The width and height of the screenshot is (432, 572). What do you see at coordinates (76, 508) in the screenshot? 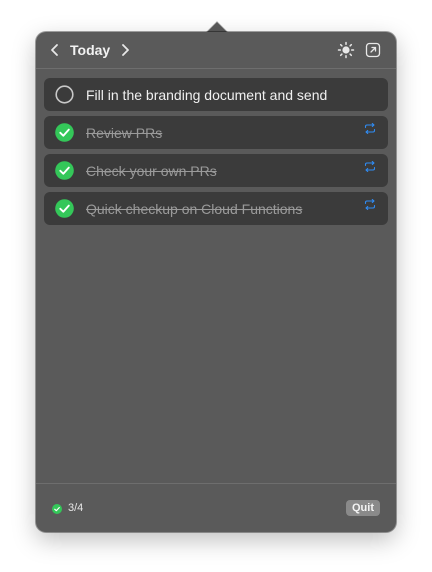
I see `progress-count: 3/4` at bounding box center [76, 508].